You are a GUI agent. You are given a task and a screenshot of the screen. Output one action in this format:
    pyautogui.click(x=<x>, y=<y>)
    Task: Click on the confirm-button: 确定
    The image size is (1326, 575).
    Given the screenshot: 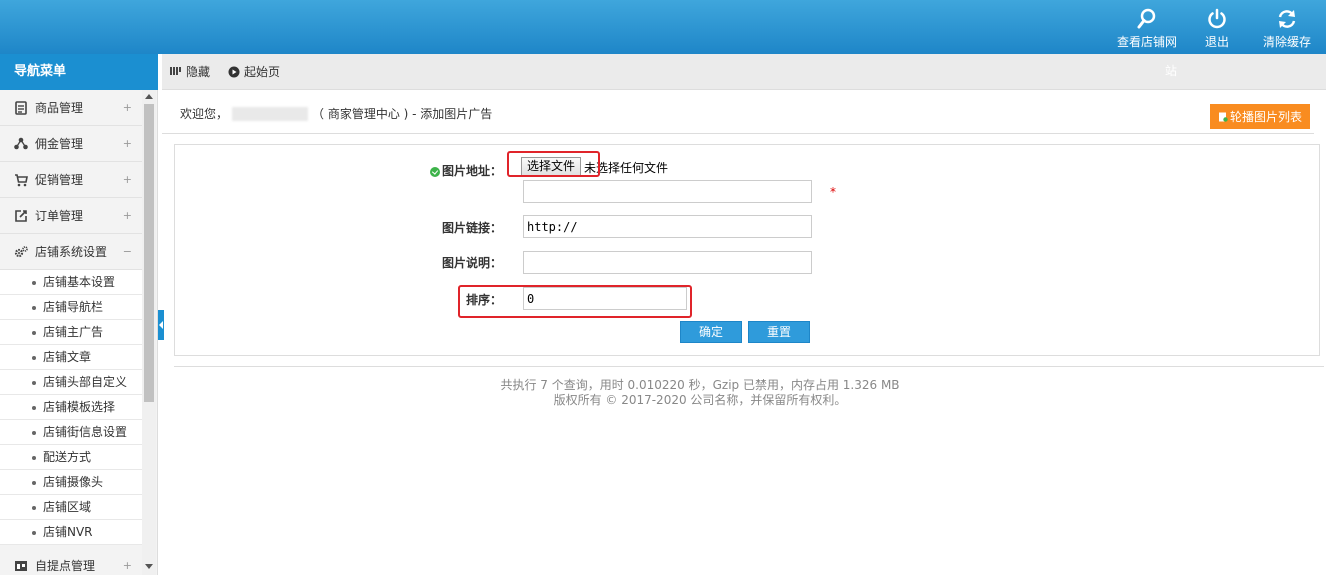 What is the action you would take?
    pyautogui.click(x=711, y=332)
    